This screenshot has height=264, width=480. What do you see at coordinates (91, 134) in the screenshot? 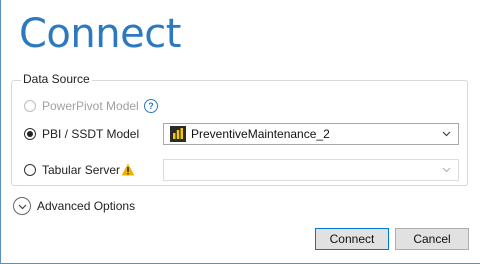
I see `pbi-ssdt-model-label: PBI / SSDT Model` at bounding box center [91, 134].